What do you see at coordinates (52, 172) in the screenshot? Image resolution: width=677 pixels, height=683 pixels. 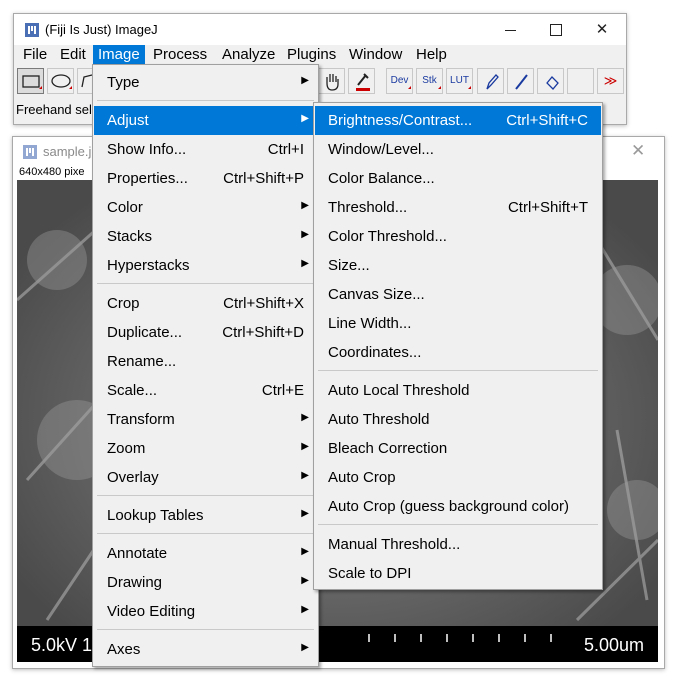 I see `image-dimensions: 640x480 pixe` at bounding box center [52, 172].